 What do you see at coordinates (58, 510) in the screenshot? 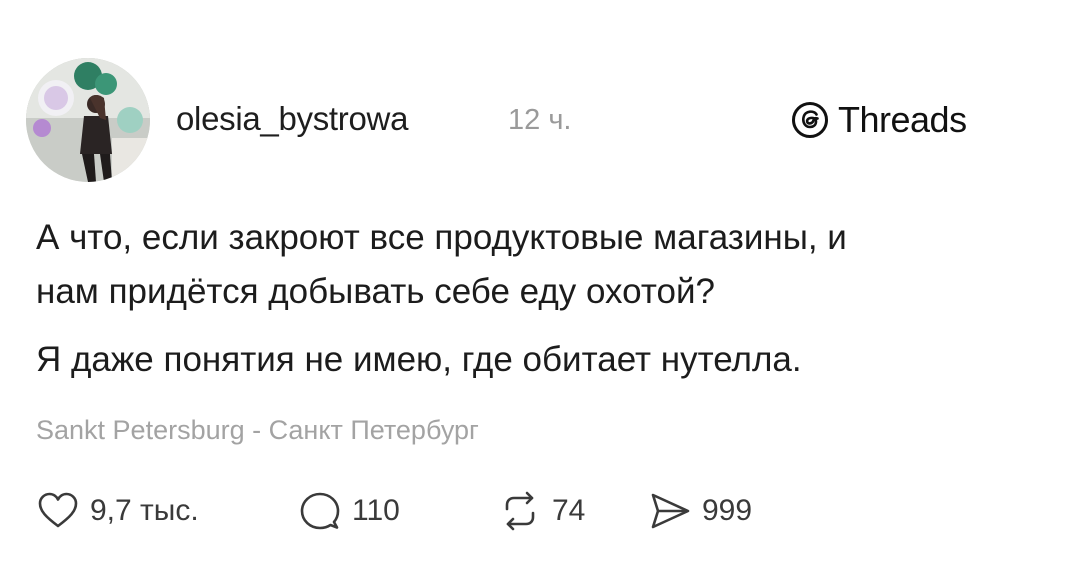
I see `heart-icon` at bounding box center [58, 510].